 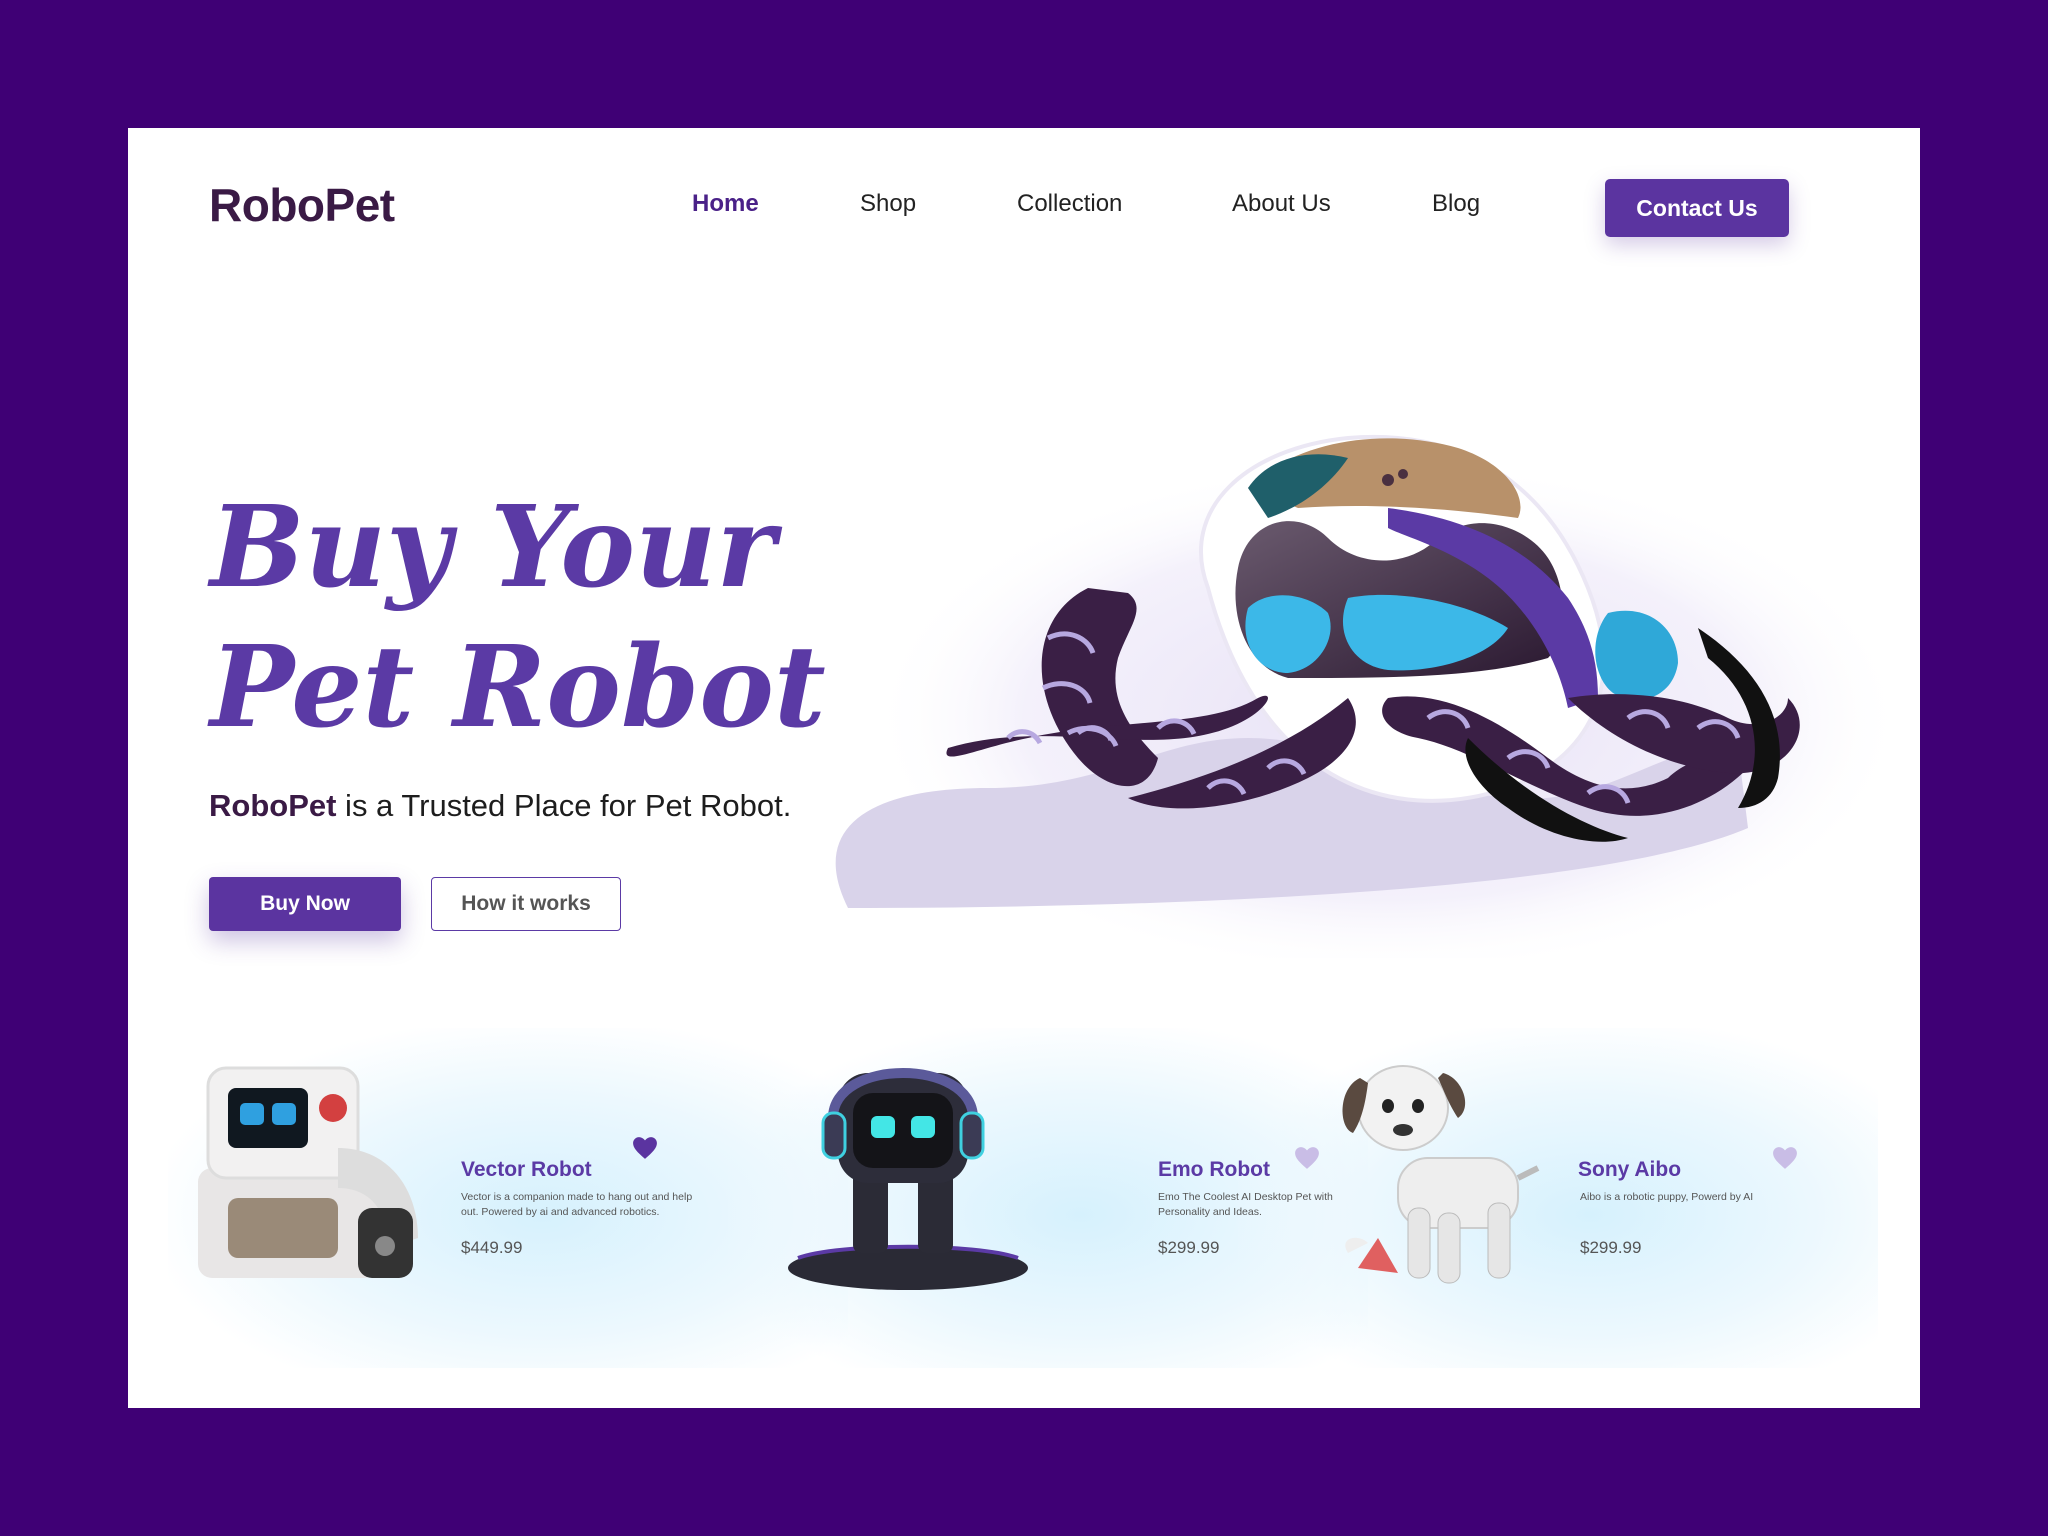 I want to click on emo-robot-image, so click(x=908, y=1179).